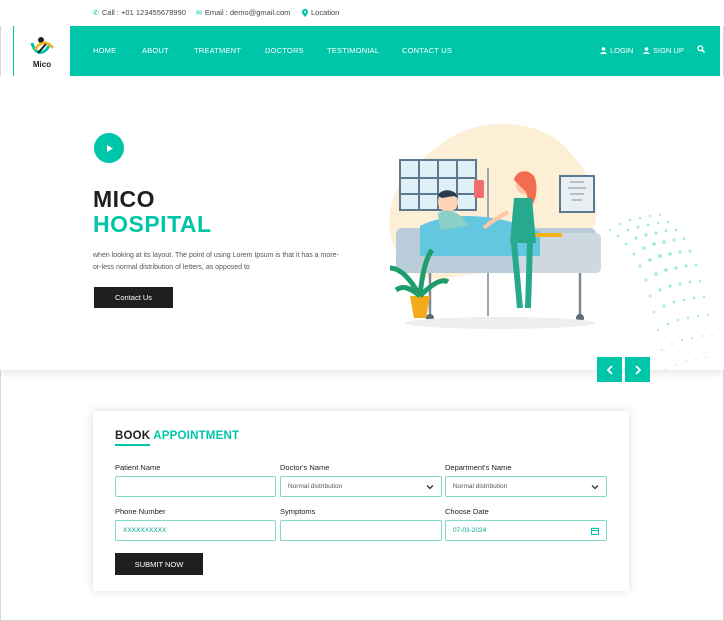 This screenshot has width=724, height=621. What do you see at coordinates (427, 50) in the screenshot?
I see `nav-contact-us: CONTACT US` at bounding box center [427, 50].